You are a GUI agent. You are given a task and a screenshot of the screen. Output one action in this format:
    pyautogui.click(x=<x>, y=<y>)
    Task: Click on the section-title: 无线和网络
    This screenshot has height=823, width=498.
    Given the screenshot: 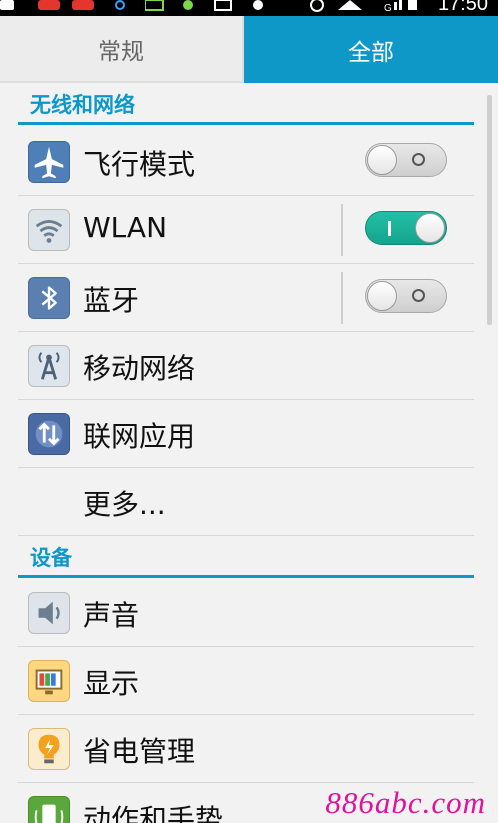 What is the action you would take?
    pyautogui.click(x=82, y=105)
    